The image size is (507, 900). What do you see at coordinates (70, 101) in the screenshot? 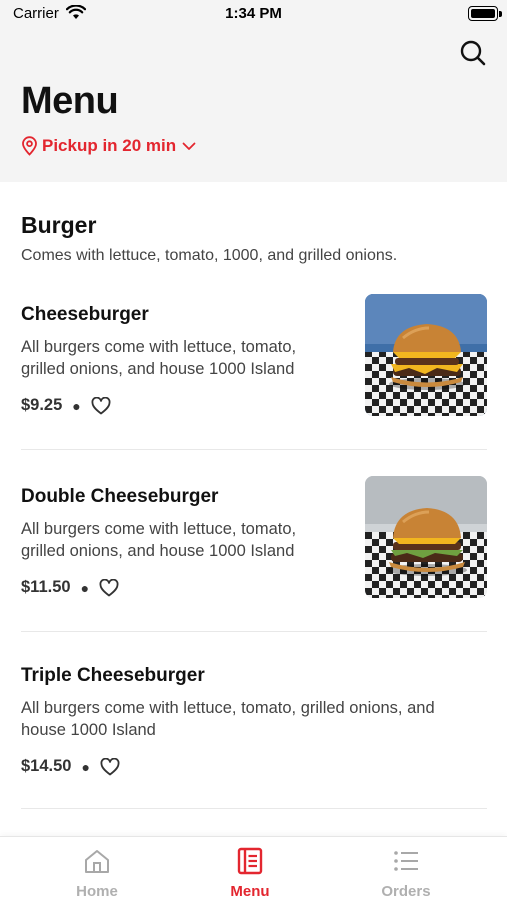
I see `page-title: Menu` at bounding box center [70, 101].